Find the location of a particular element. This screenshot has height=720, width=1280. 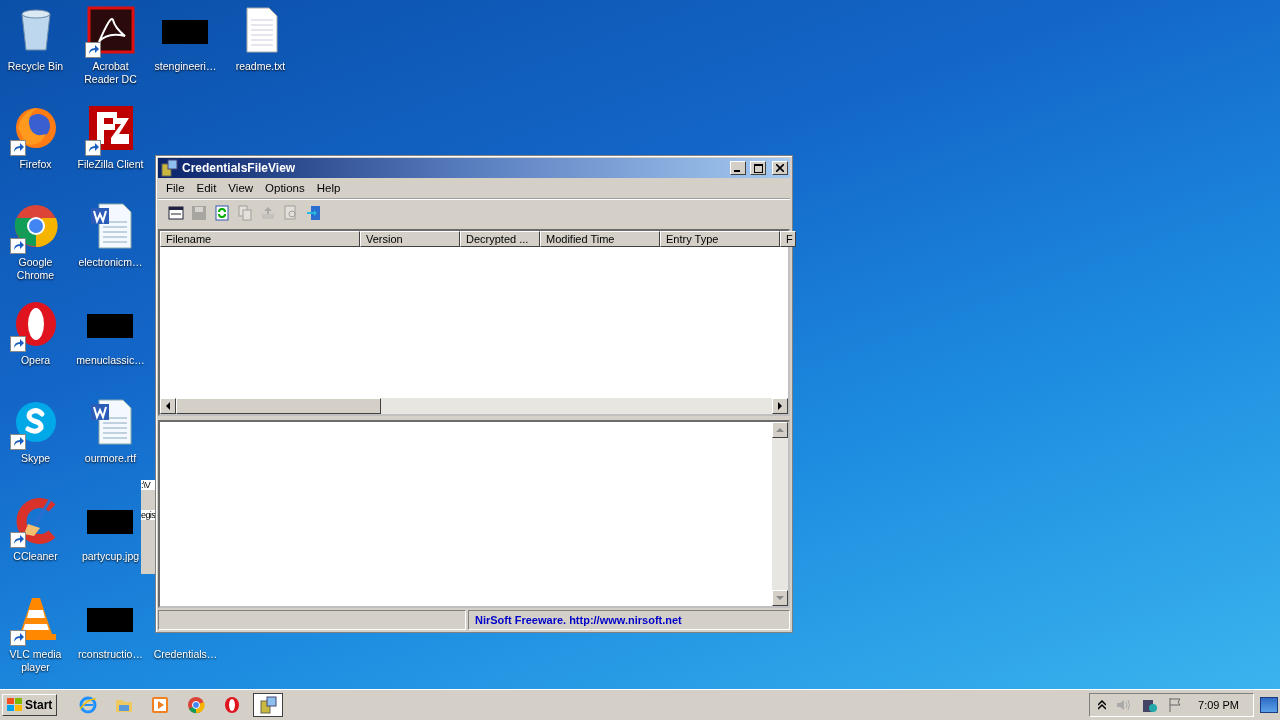

filezilla-icon is located at coordinates (110, 128).